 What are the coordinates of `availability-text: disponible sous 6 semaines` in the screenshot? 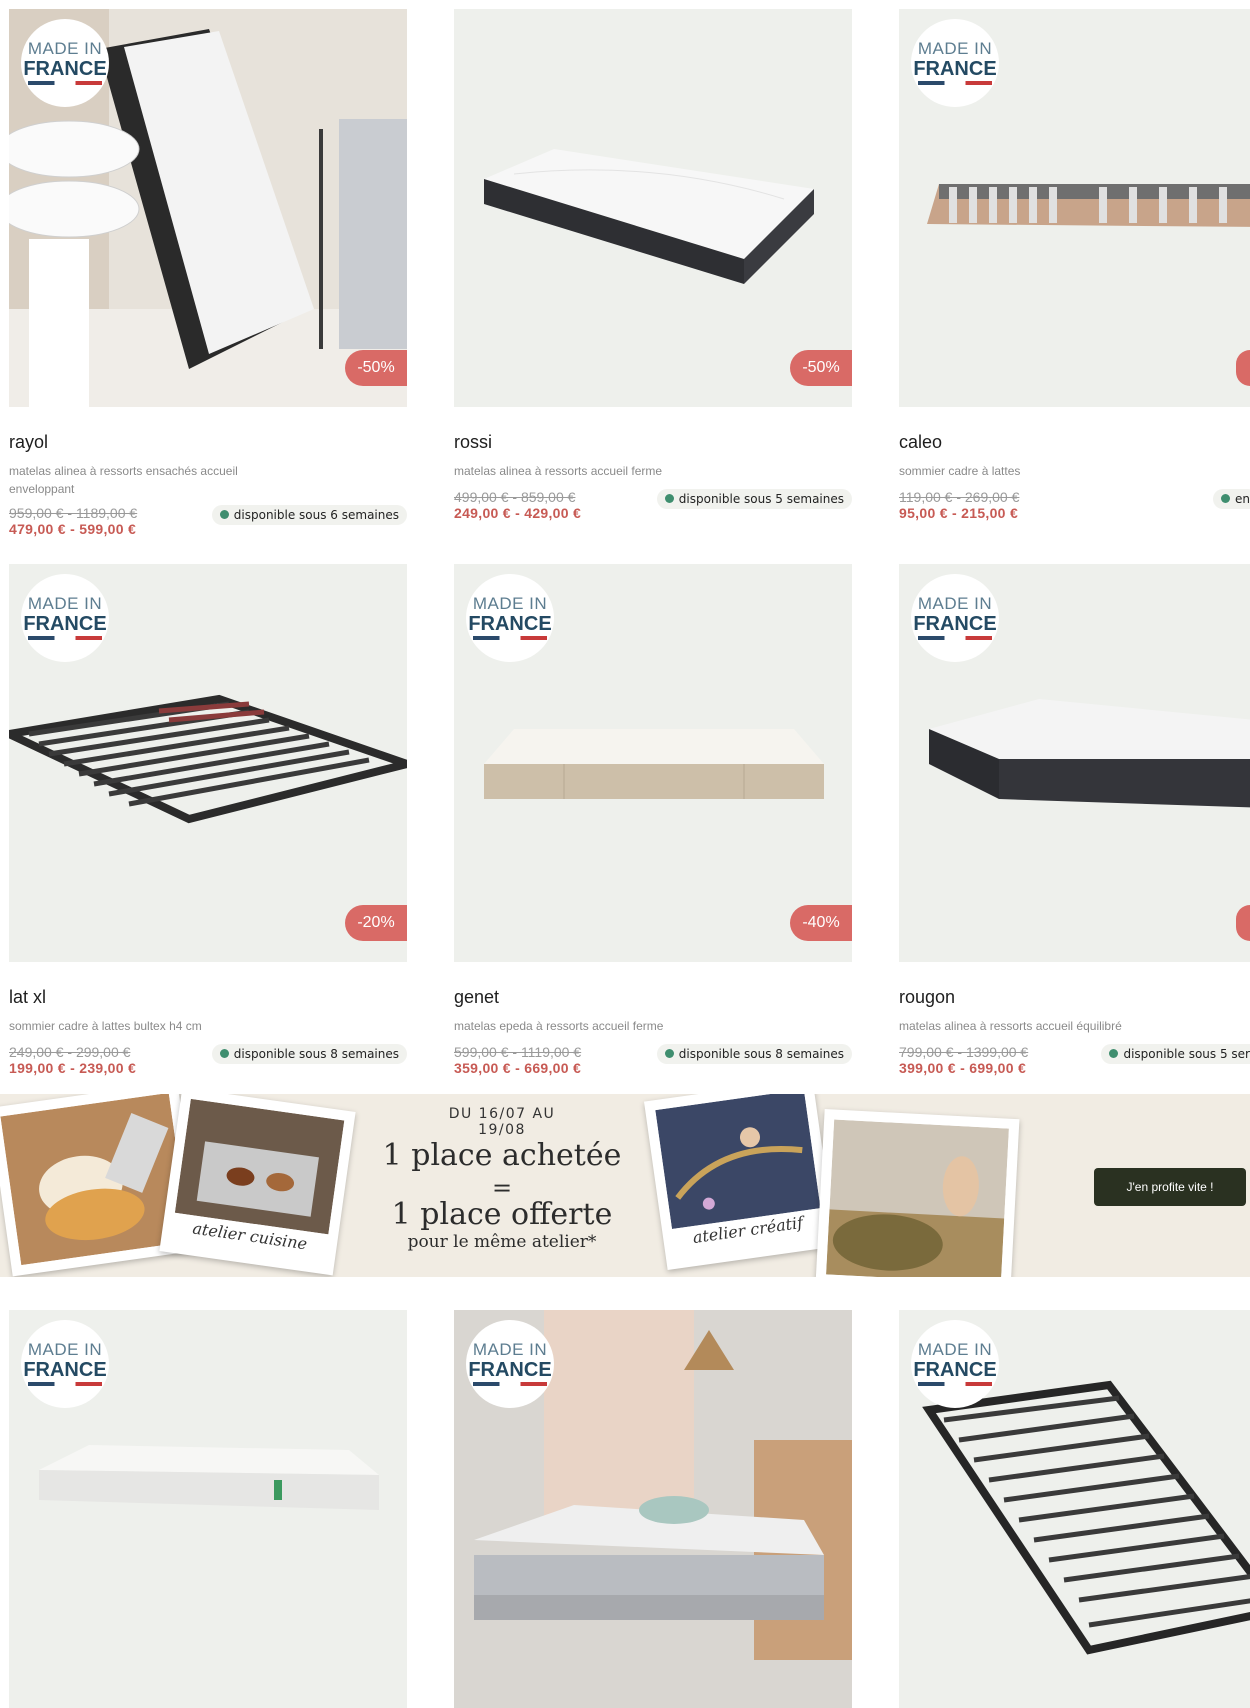 It's located at (316, 515).